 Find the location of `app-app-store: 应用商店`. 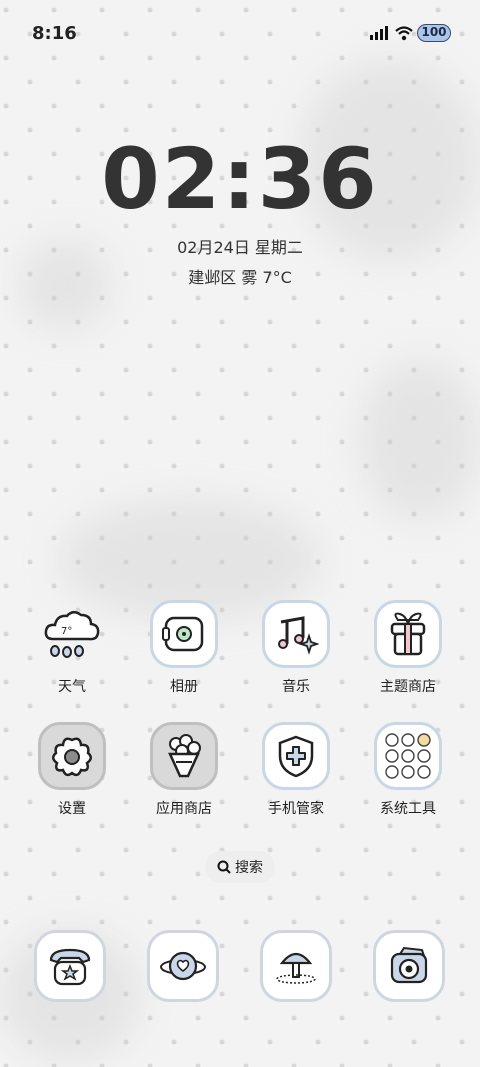

app-app-store: 应用商店 is located at coordinates (184, 770).